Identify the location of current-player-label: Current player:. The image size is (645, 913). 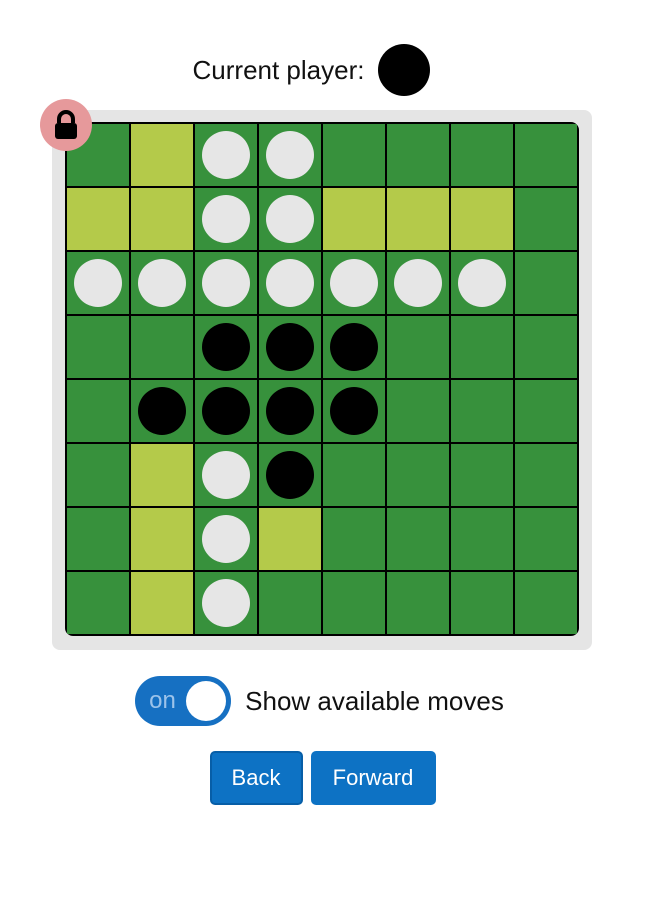
(278, 69).